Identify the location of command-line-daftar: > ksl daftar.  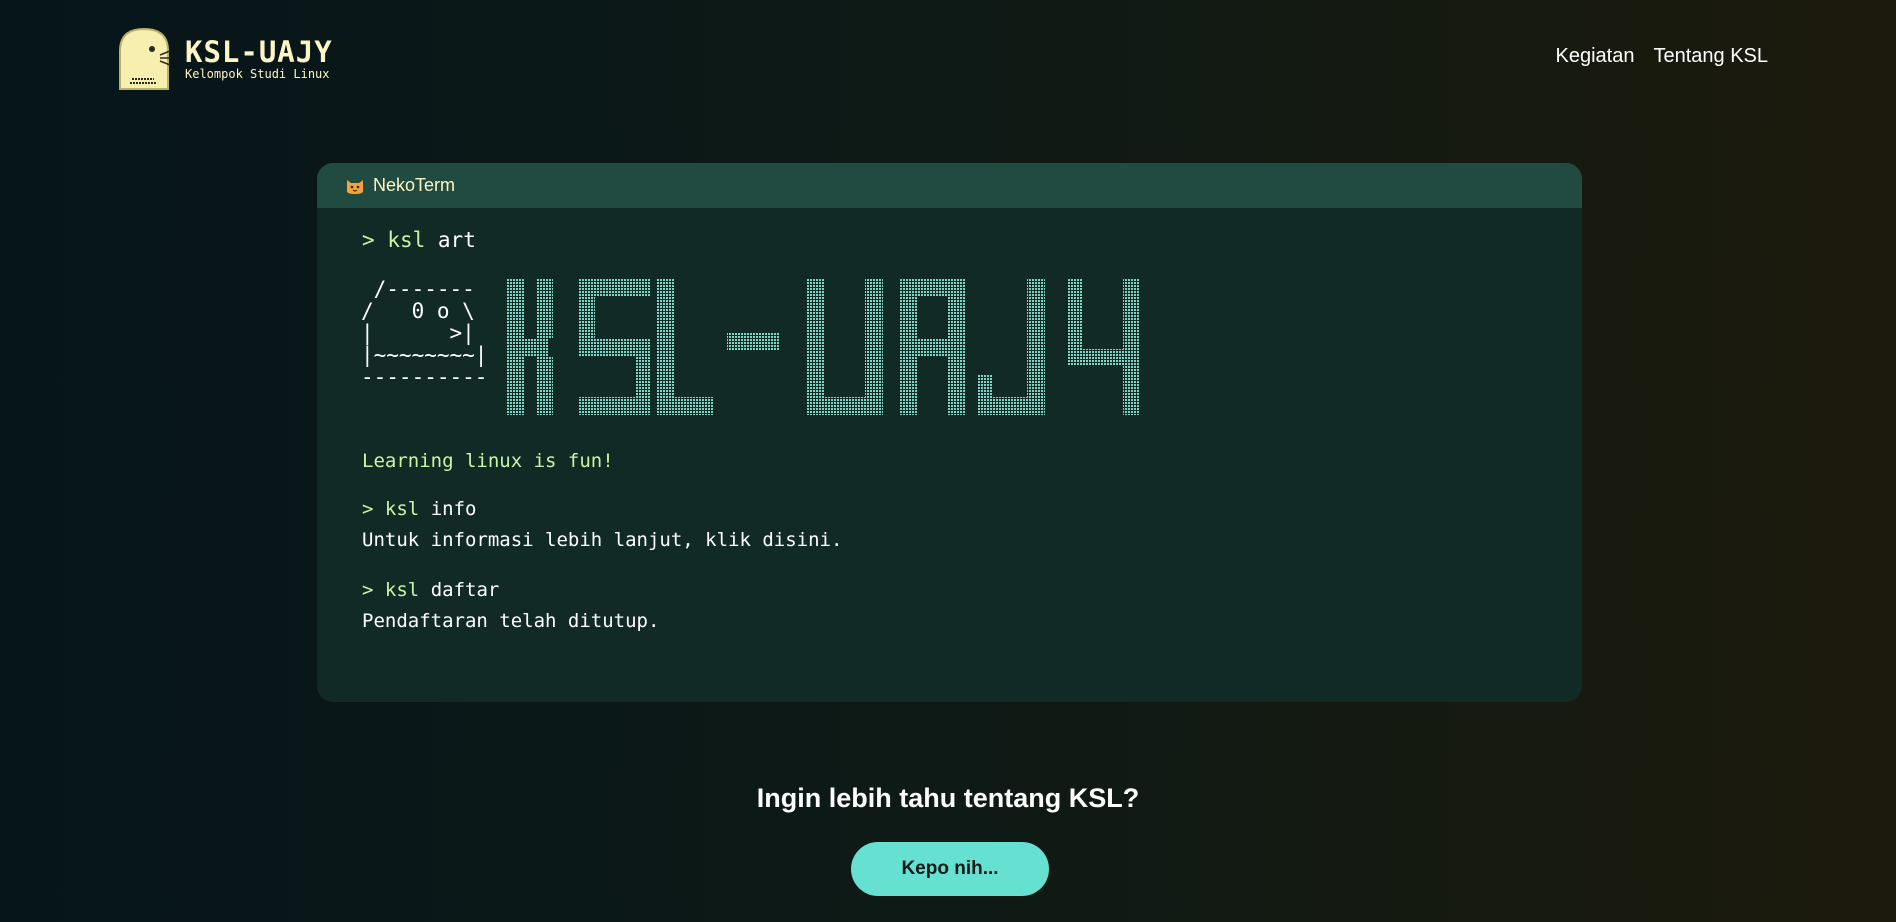
(430, 590).